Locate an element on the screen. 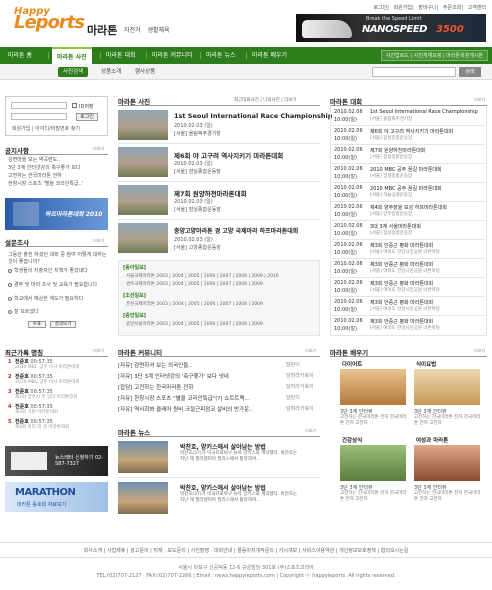  password-input is located at coordinates (39, 116).